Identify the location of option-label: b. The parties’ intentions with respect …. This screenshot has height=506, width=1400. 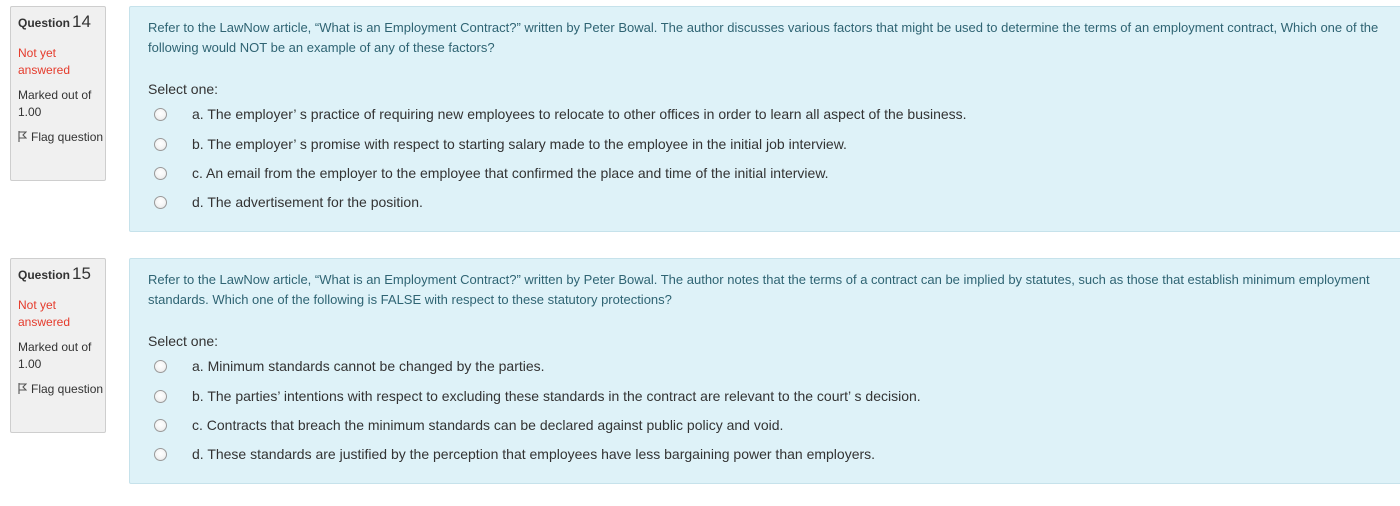
(556, 396).